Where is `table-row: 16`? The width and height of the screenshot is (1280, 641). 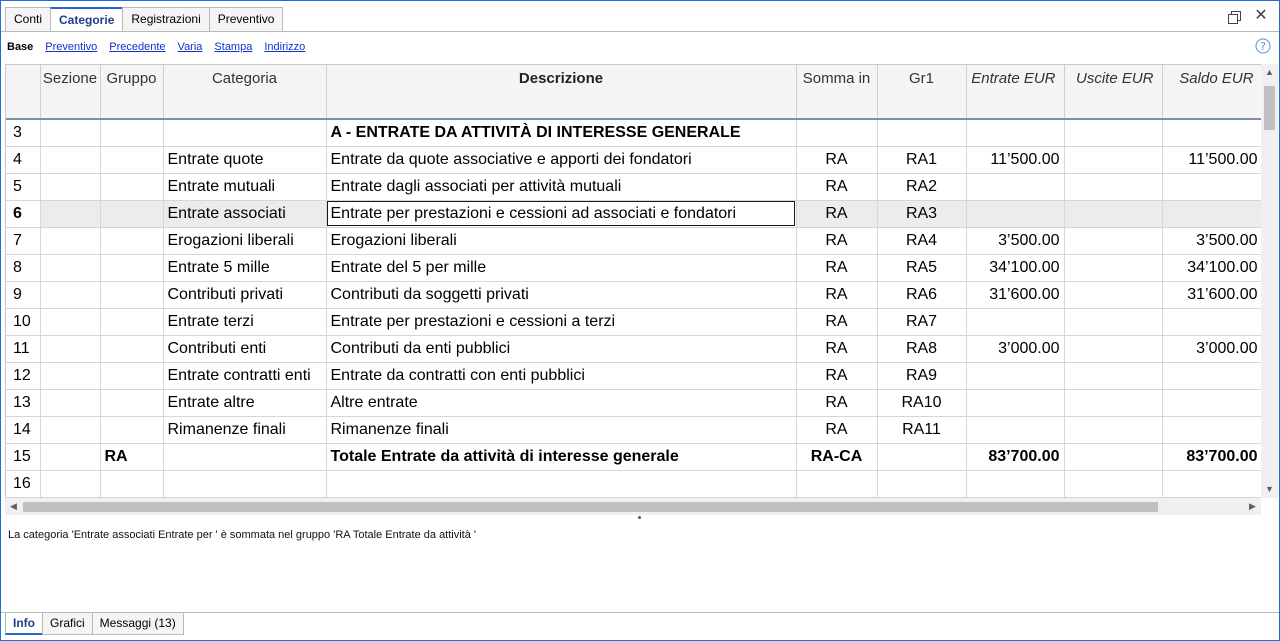
table-row: 16 is located at coordinates (633, 484).